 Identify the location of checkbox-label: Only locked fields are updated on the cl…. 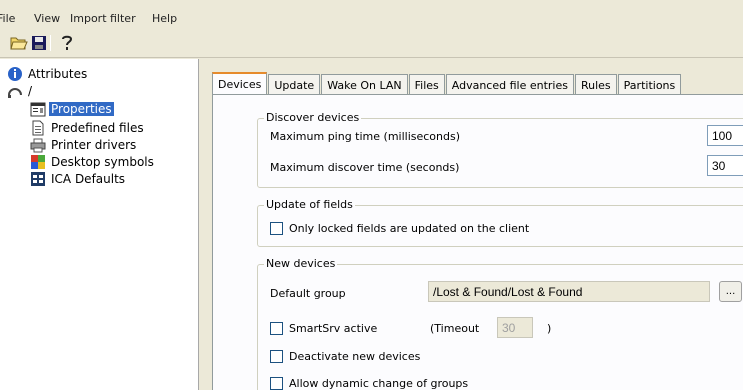
(409, 228).